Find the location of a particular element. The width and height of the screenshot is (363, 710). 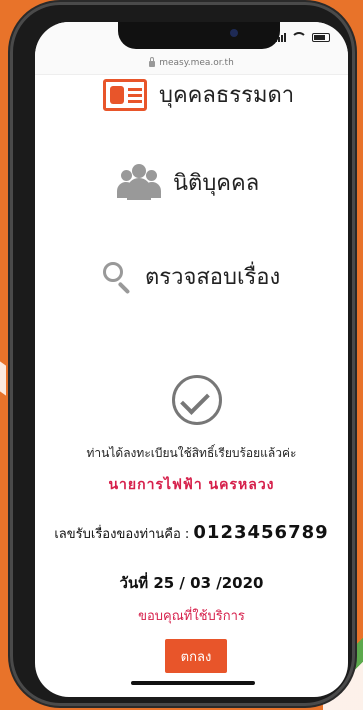

reference-row: เลขรับเรื่องของท่านคือ : 0123456789 is located at coordinates (191, 533).